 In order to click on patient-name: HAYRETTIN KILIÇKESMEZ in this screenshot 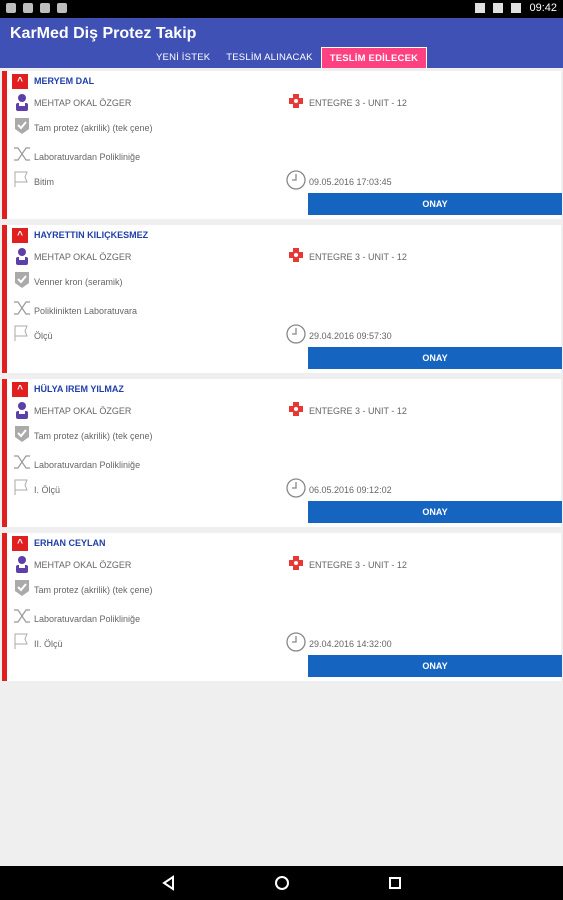, I will do `click(91, 235)`.